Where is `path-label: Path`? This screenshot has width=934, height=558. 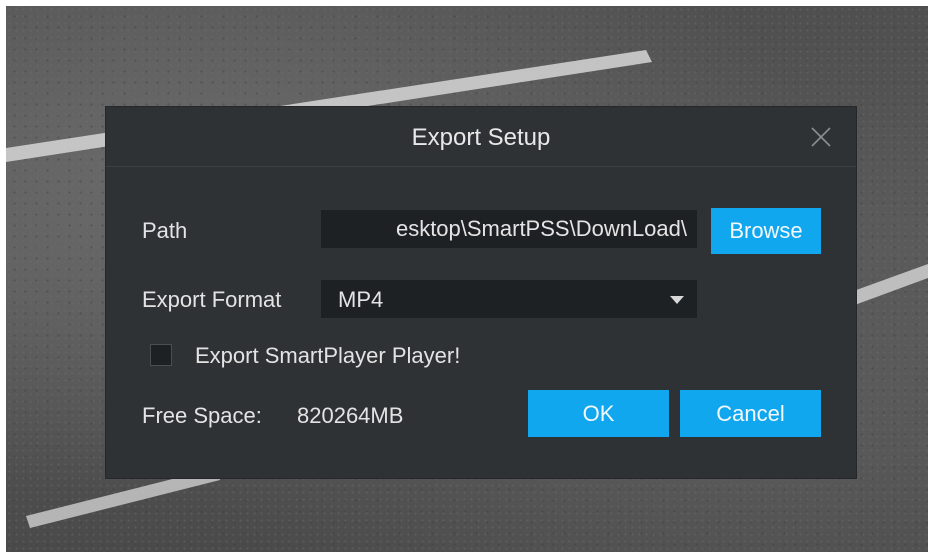
path-label: Path is located at coordinates (165, 230).